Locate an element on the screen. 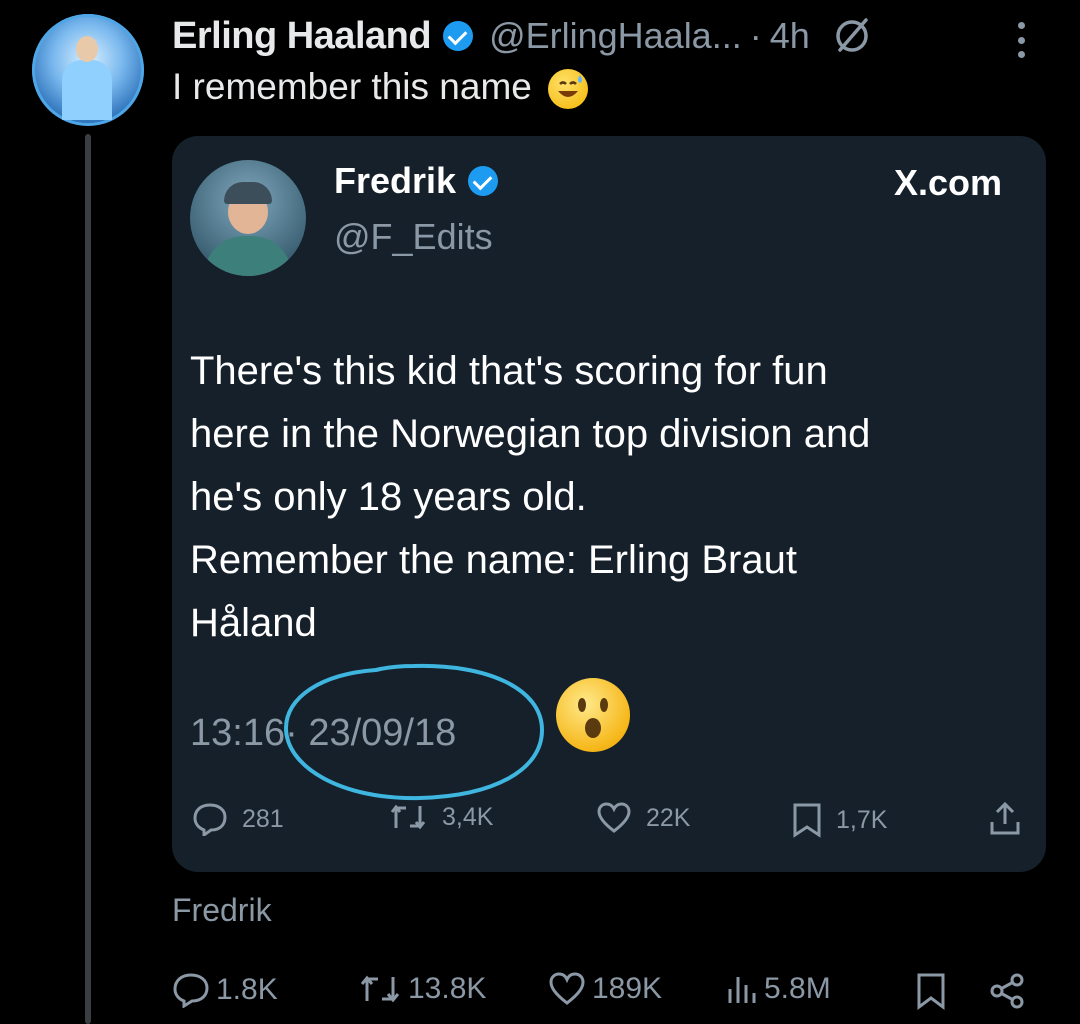 The height and width of the screenshot is (1024, 1080). views-button: 5.8M is located at coordinates (778, 989).